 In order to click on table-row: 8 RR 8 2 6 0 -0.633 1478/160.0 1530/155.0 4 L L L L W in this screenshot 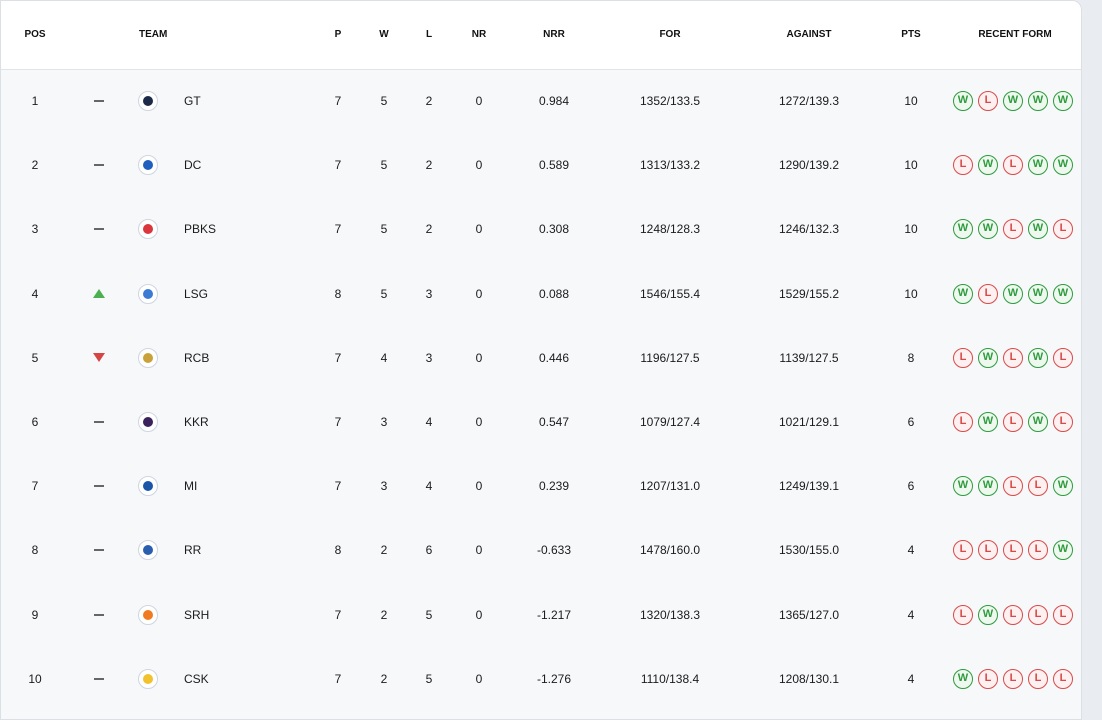, I will do `click(541, 550)`.